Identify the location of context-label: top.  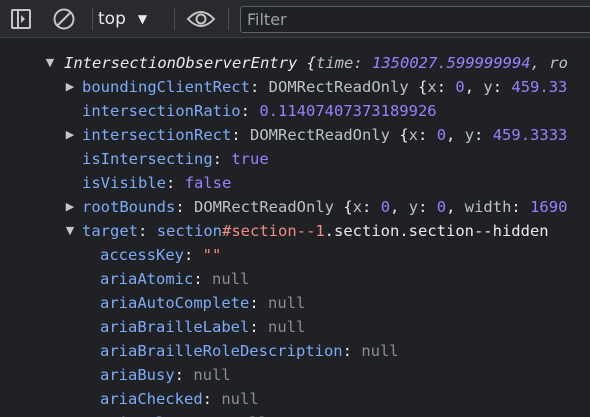
(112, 19).